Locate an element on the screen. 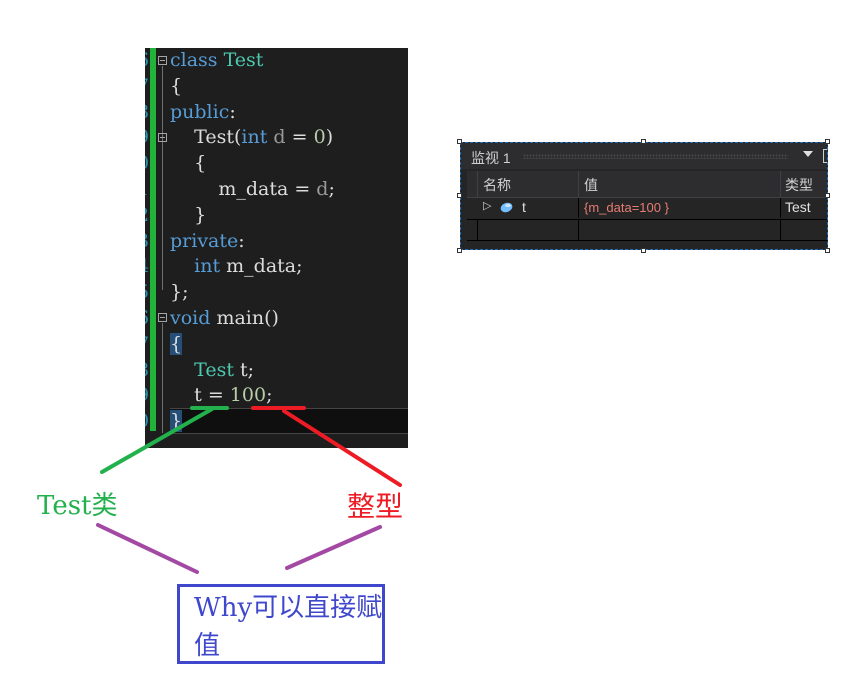 The height and width of the screenshot is (673, 842). arrow-purple-left is located at coordinates (147, 548).